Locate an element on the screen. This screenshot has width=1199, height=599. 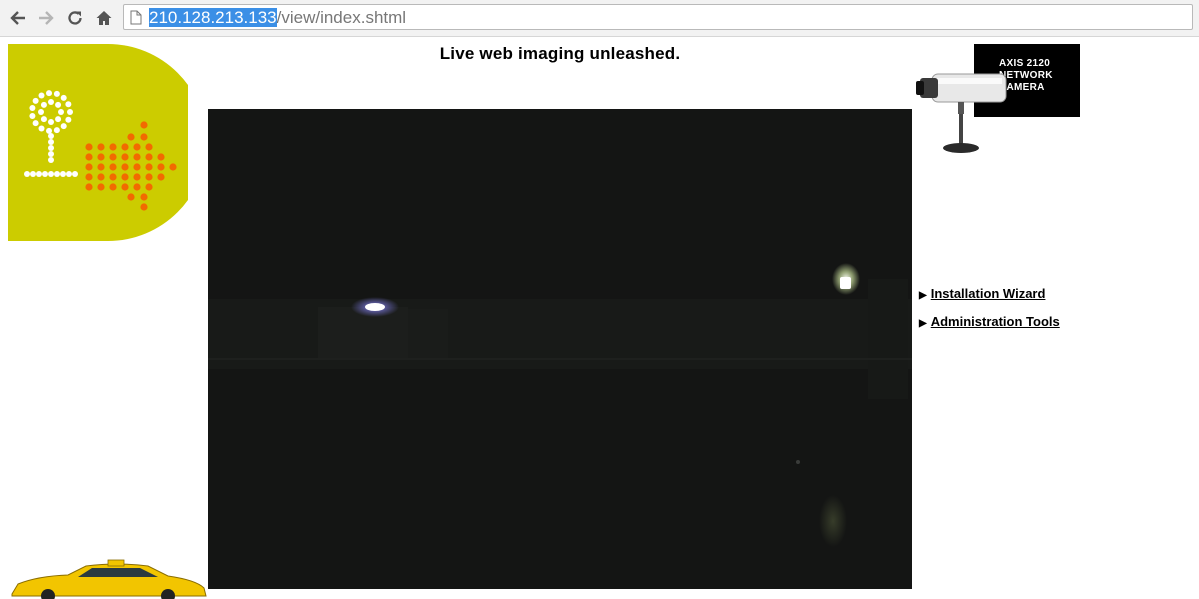
home-button is located at coordinates (104, 18).